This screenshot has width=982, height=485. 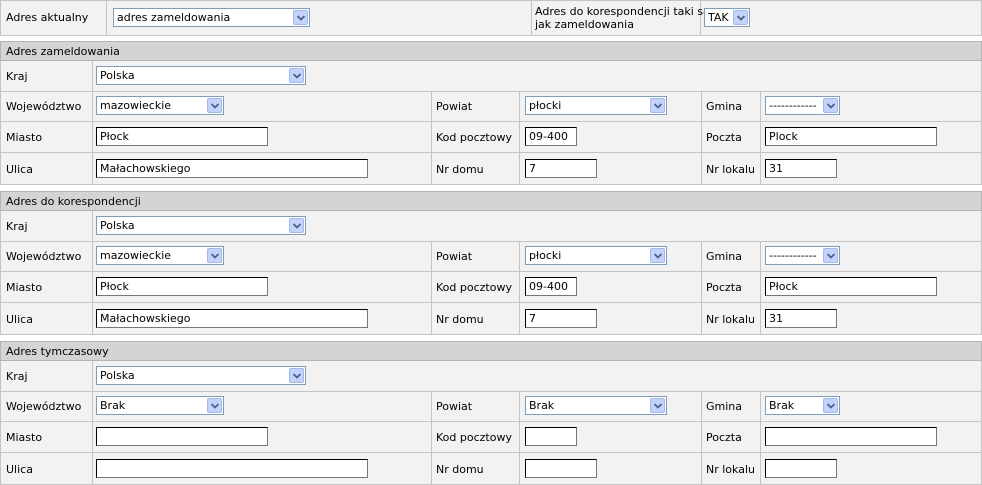 What do you see at coordinates (160, 405) in the screenshot?
I see `temporary-voivodeship-select: Brak` at bounding box center [160, 405].